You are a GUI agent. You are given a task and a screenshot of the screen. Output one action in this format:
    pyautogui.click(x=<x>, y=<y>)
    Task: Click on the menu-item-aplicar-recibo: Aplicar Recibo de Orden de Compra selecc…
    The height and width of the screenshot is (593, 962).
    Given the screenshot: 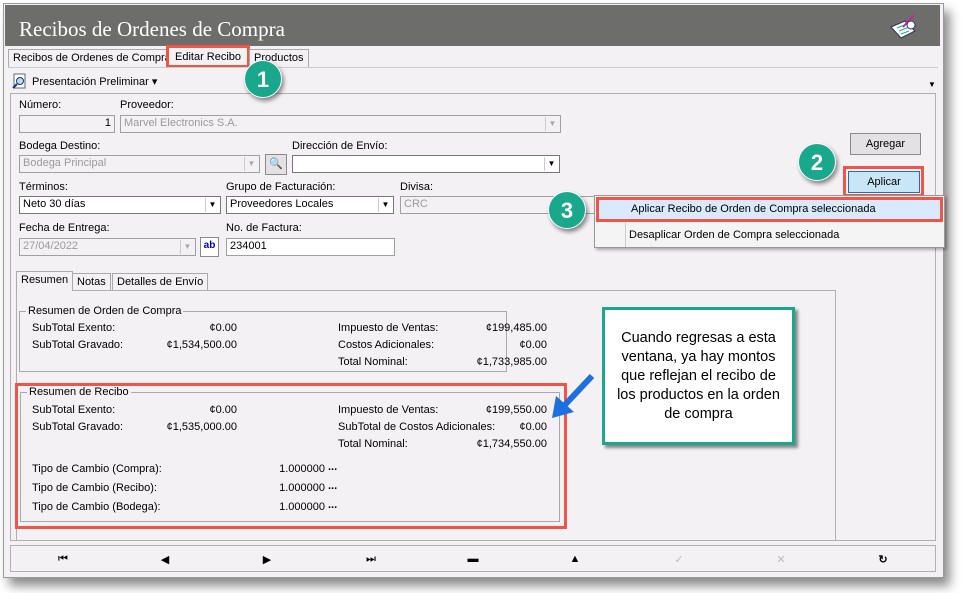 What is the action you would take?
    pyautogui.click(x=769, y=209)
    